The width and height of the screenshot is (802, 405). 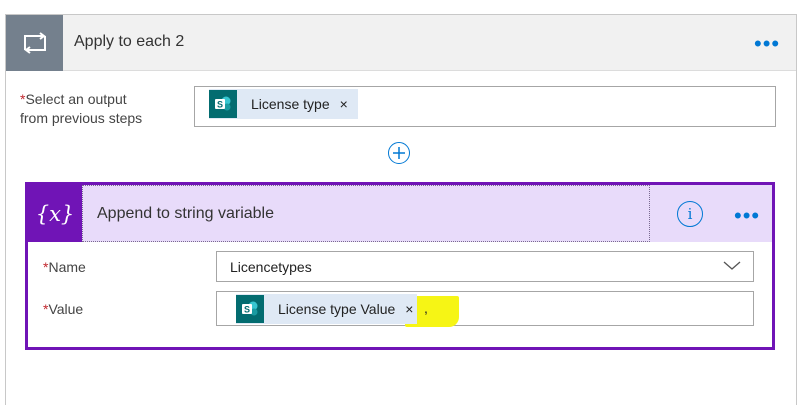 What do you see at coordinates (66, 309) in the screenshot?
I see `value-label: Value` at bounding box center [66, 309].